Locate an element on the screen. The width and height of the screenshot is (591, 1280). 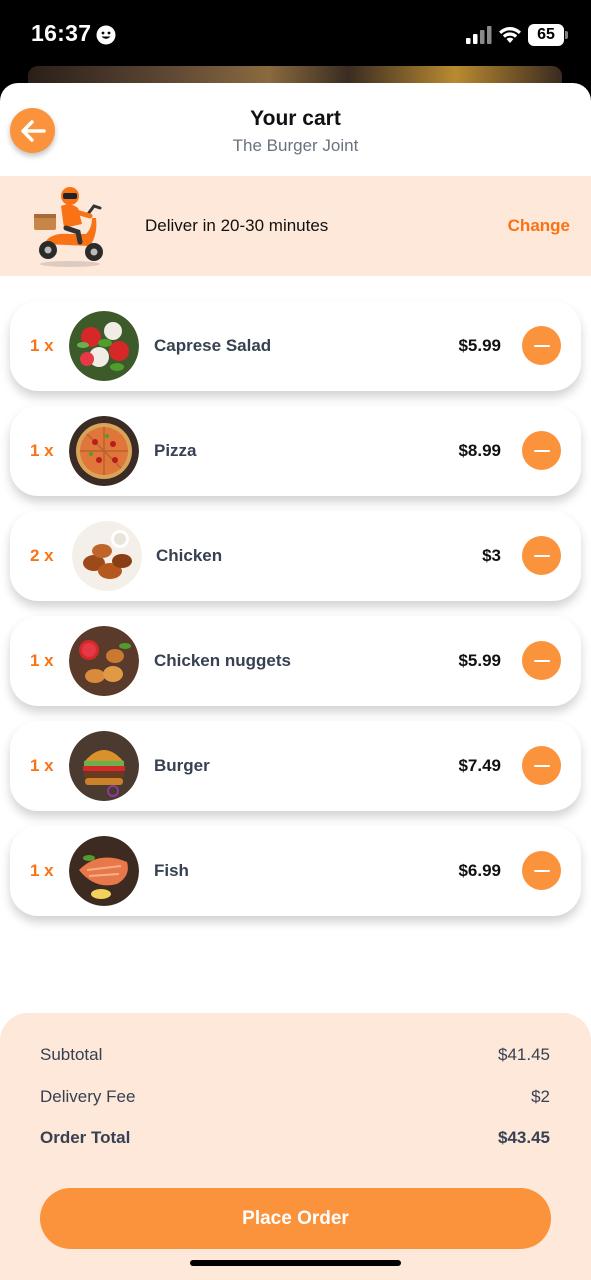
item-name: Burger is located at coordinates (182, 765).